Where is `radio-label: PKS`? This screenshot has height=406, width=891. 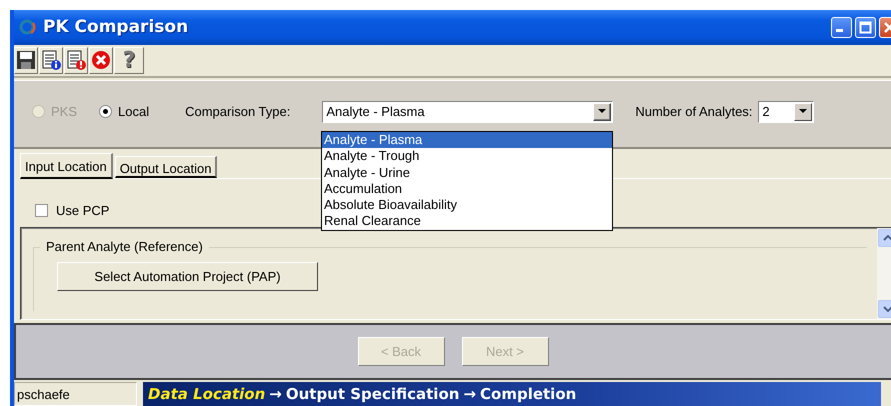 radio-label: PKS is located at coordinates (64, 112).